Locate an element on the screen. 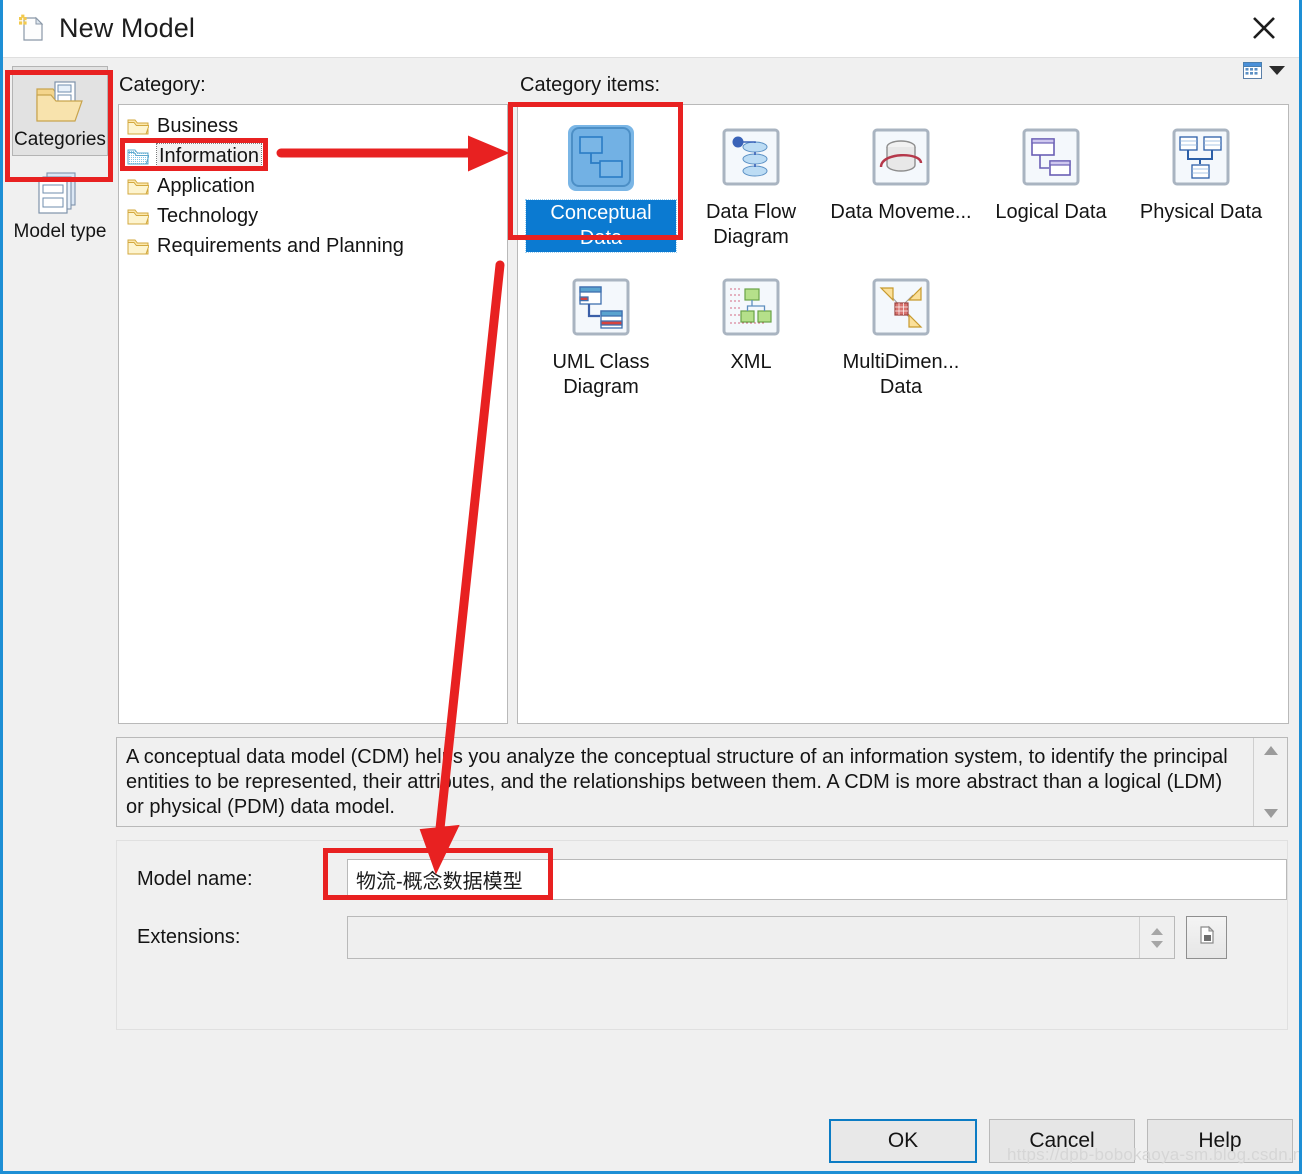 The image size is (1302, 1174). uml-class-diagram-icon is located at coordinates (601, 308).